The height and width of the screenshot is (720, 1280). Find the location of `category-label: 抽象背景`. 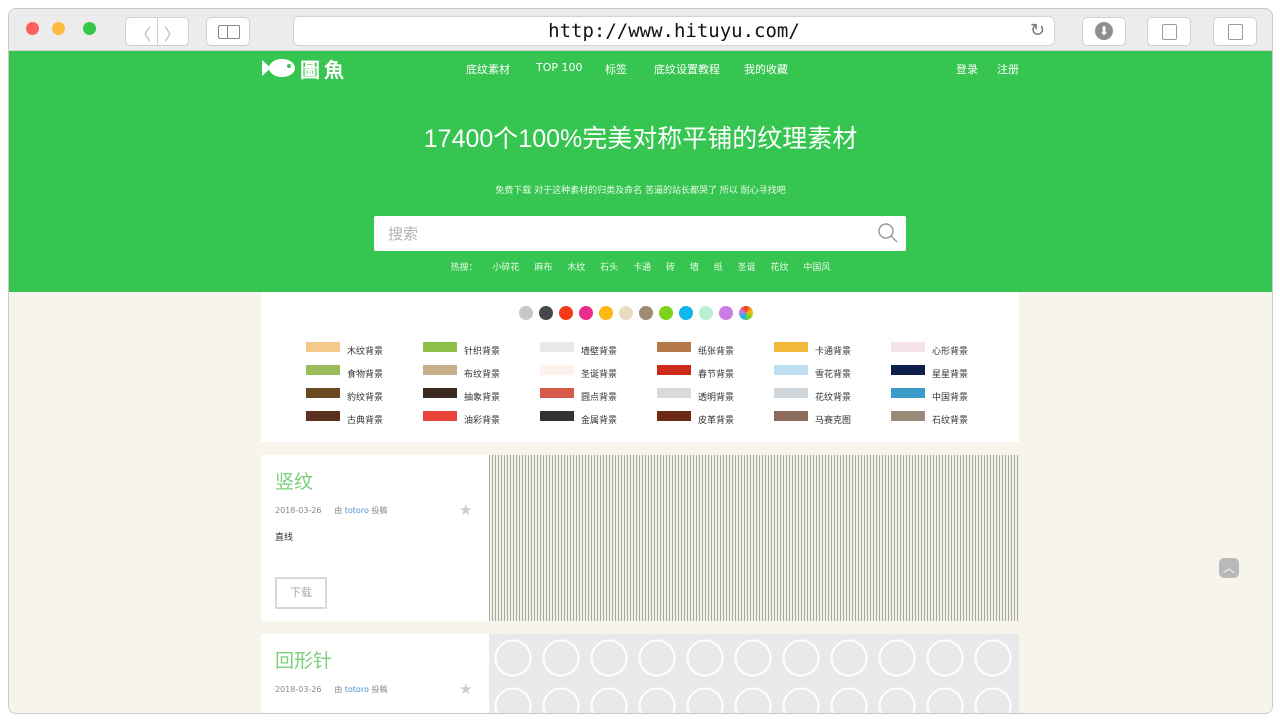

category-label: 抽象背景 is located at coordinates (482, 398).